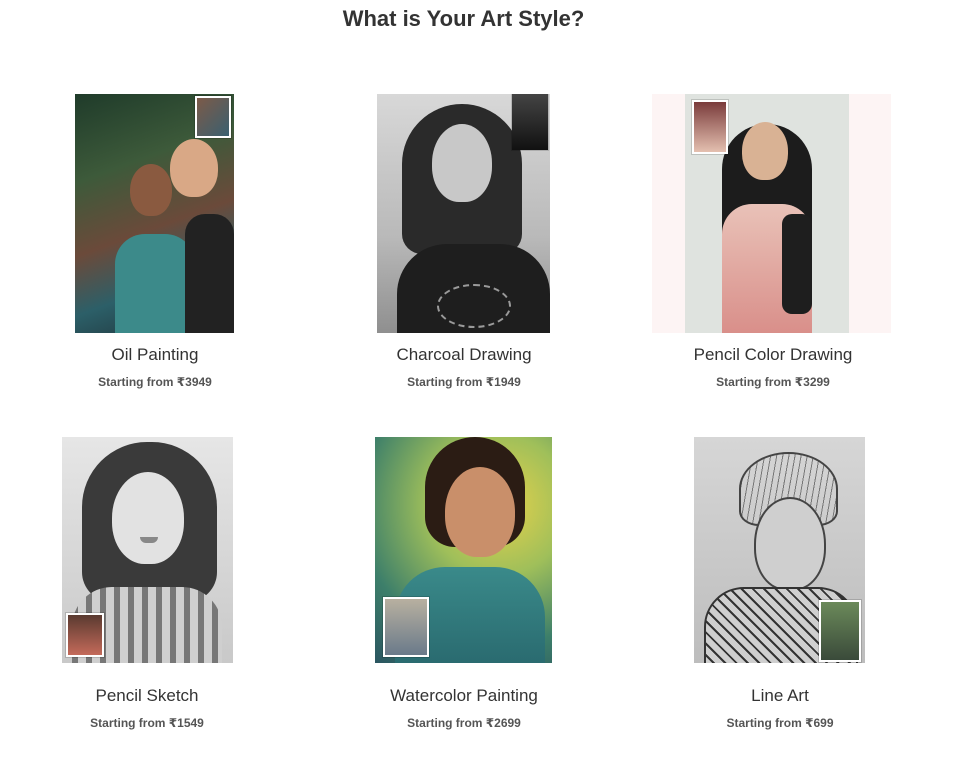  I want to click on charcoal-drawing-label: Charcoal Drawing, so click(464, 355).